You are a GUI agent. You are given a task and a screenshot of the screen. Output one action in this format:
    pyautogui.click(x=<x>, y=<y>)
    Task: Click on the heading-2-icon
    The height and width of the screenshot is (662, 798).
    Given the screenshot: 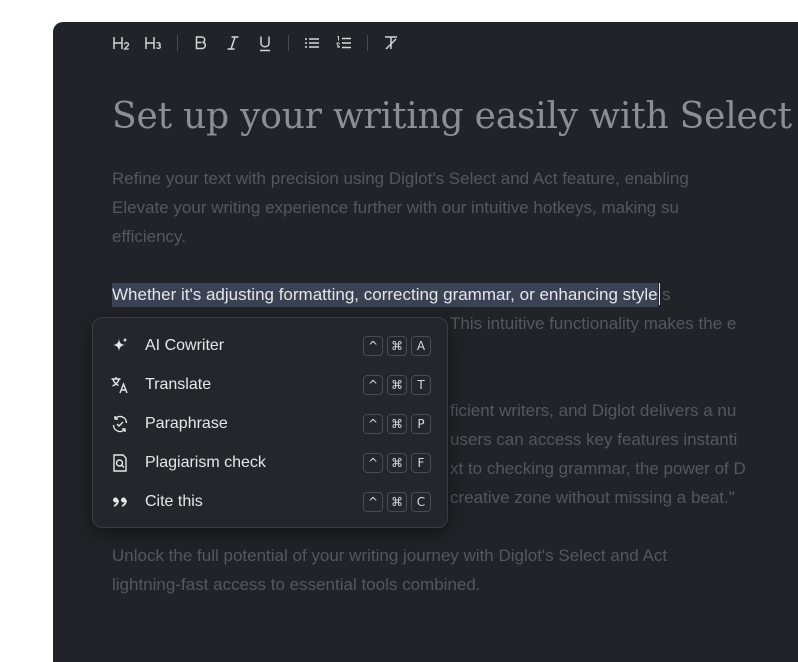 What is the action you would take?
    pyautogui.click(x=121, y=43)
    